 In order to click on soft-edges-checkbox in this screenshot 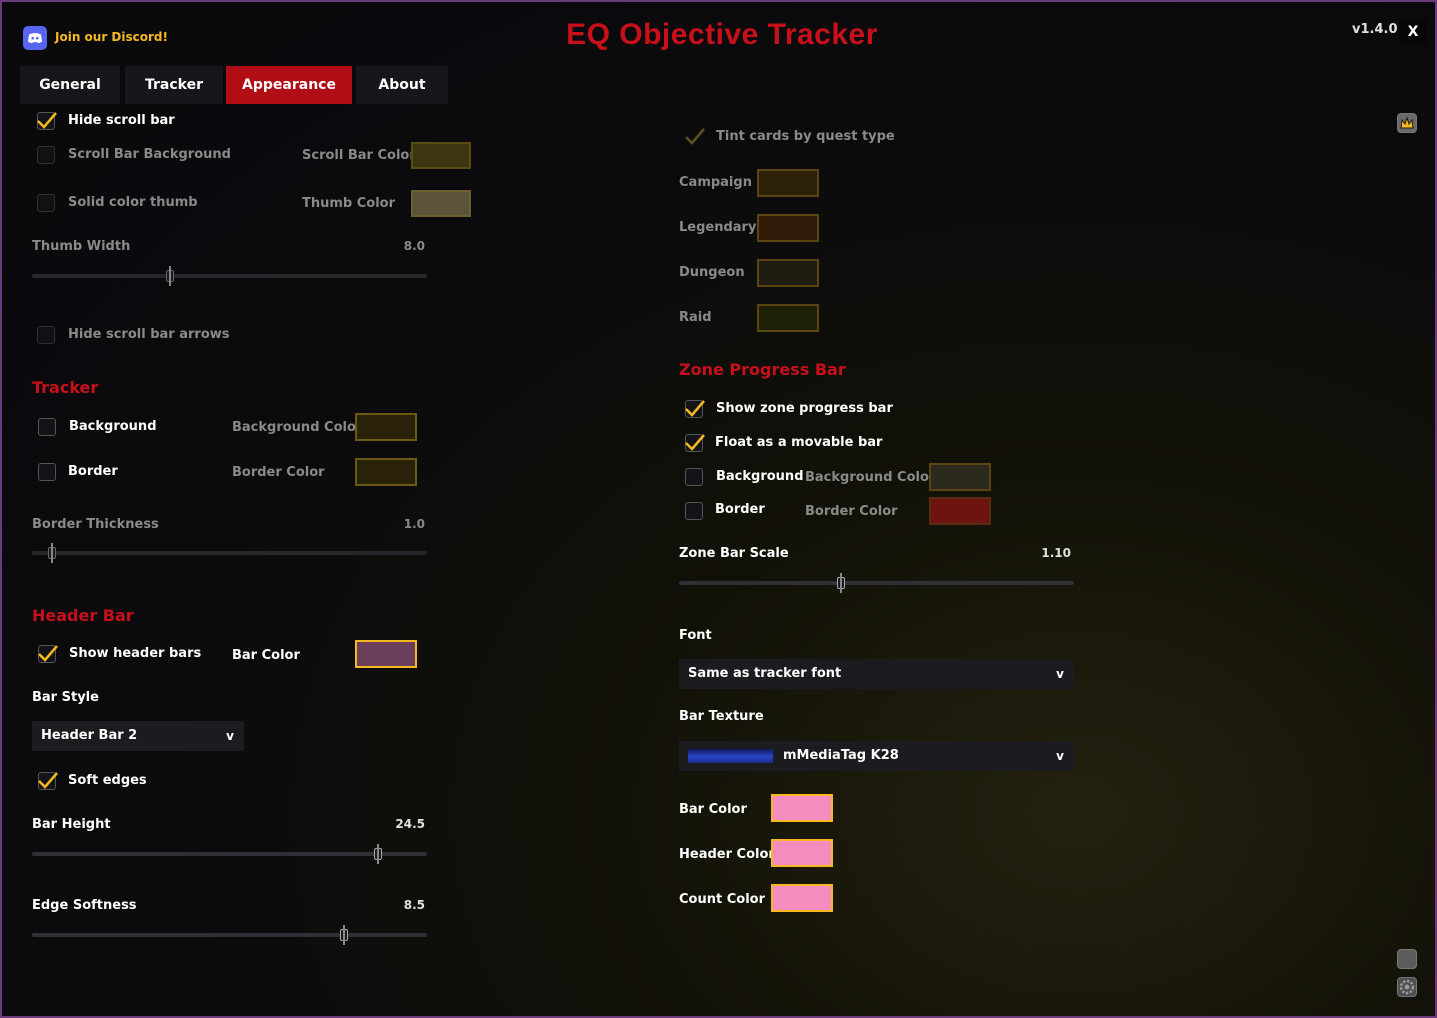, I will do `click(48, 781)`.